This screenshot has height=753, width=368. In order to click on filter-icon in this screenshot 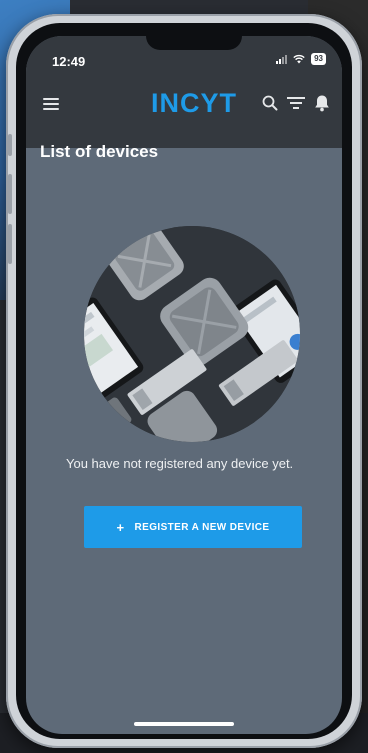, I will do `click(296, 105)`.